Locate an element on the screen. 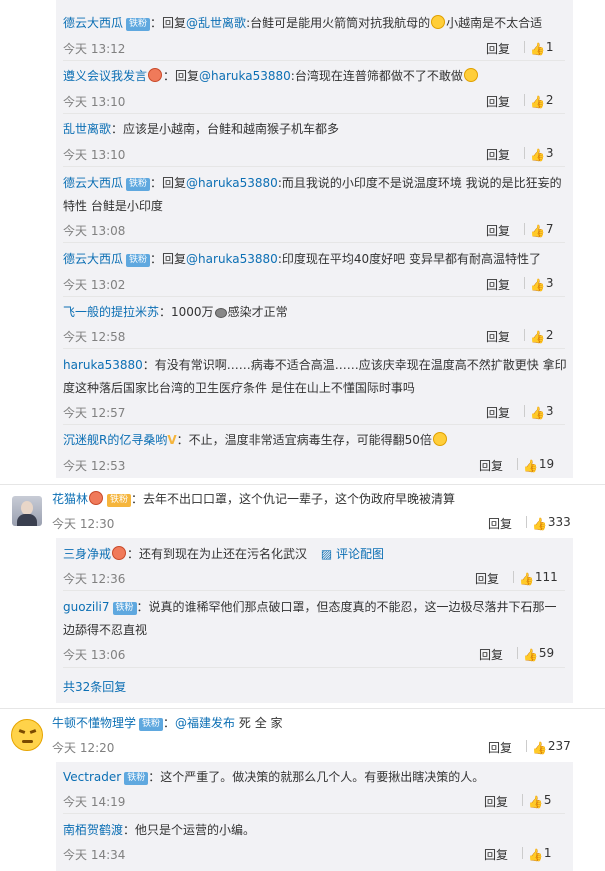  laugh-emoji-icon is located at coordinates (470, 75).